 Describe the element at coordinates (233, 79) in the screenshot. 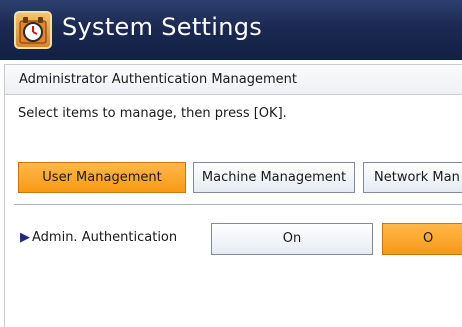

I see `panel-header: Administrator Authentication Management` at that location.